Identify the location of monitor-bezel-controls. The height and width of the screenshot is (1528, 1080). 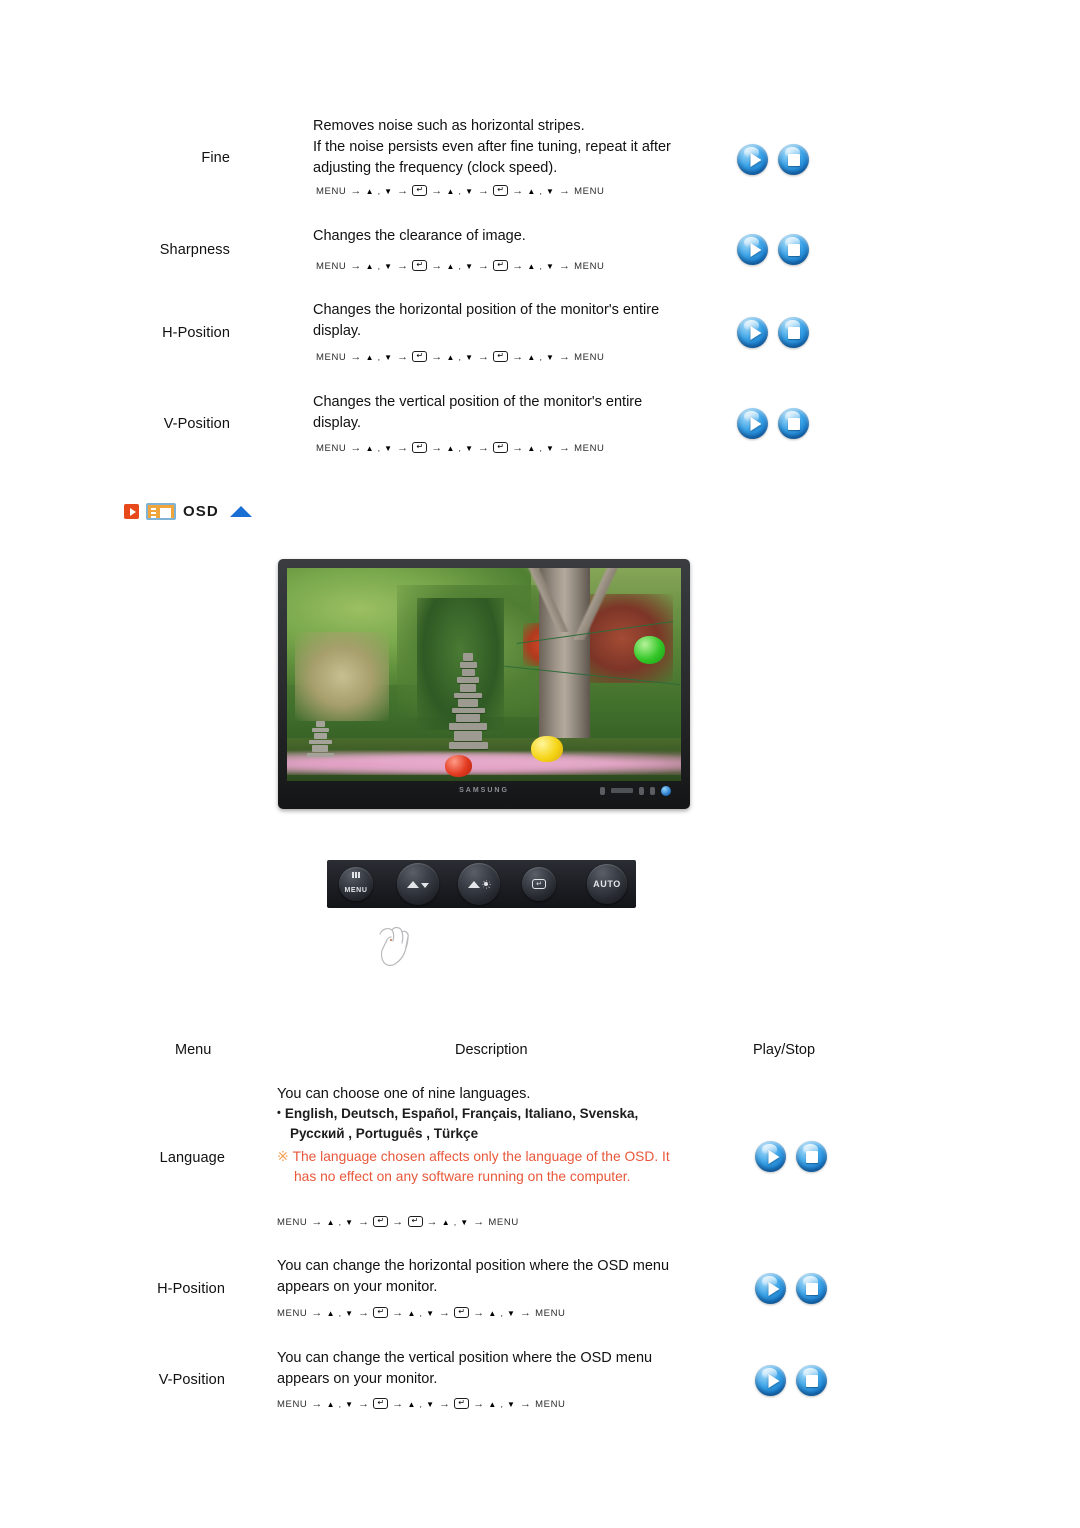
(635, 790).